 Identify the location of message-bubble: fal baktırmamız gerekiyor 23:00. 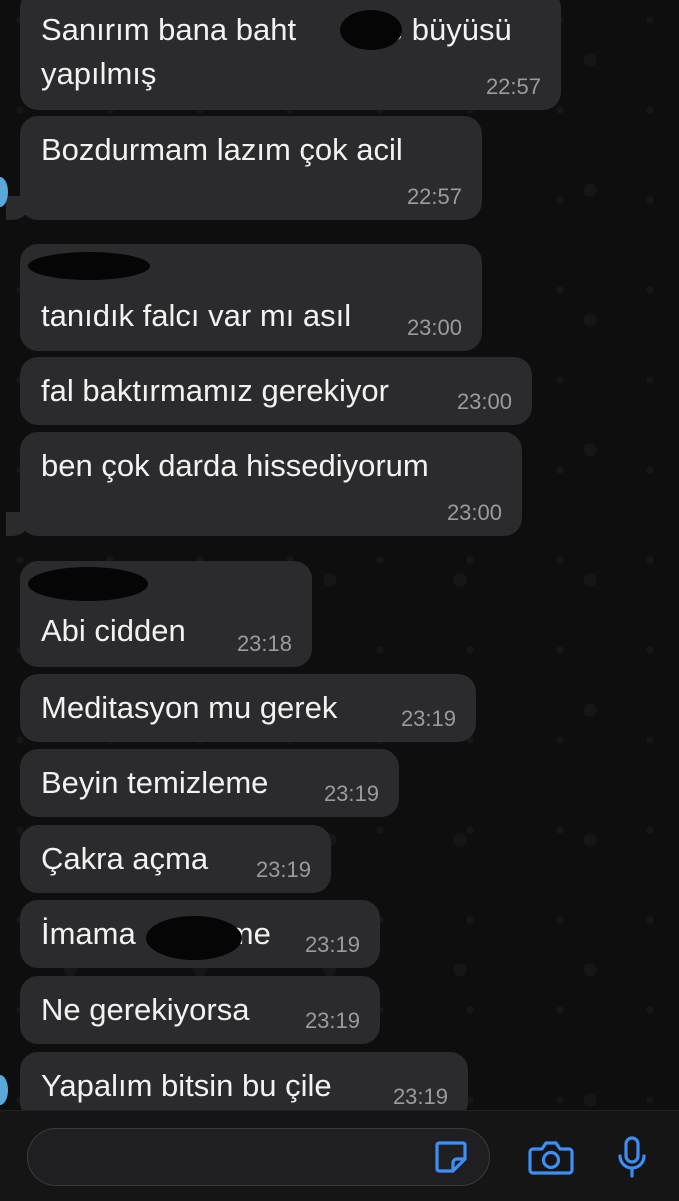
(276, 391).